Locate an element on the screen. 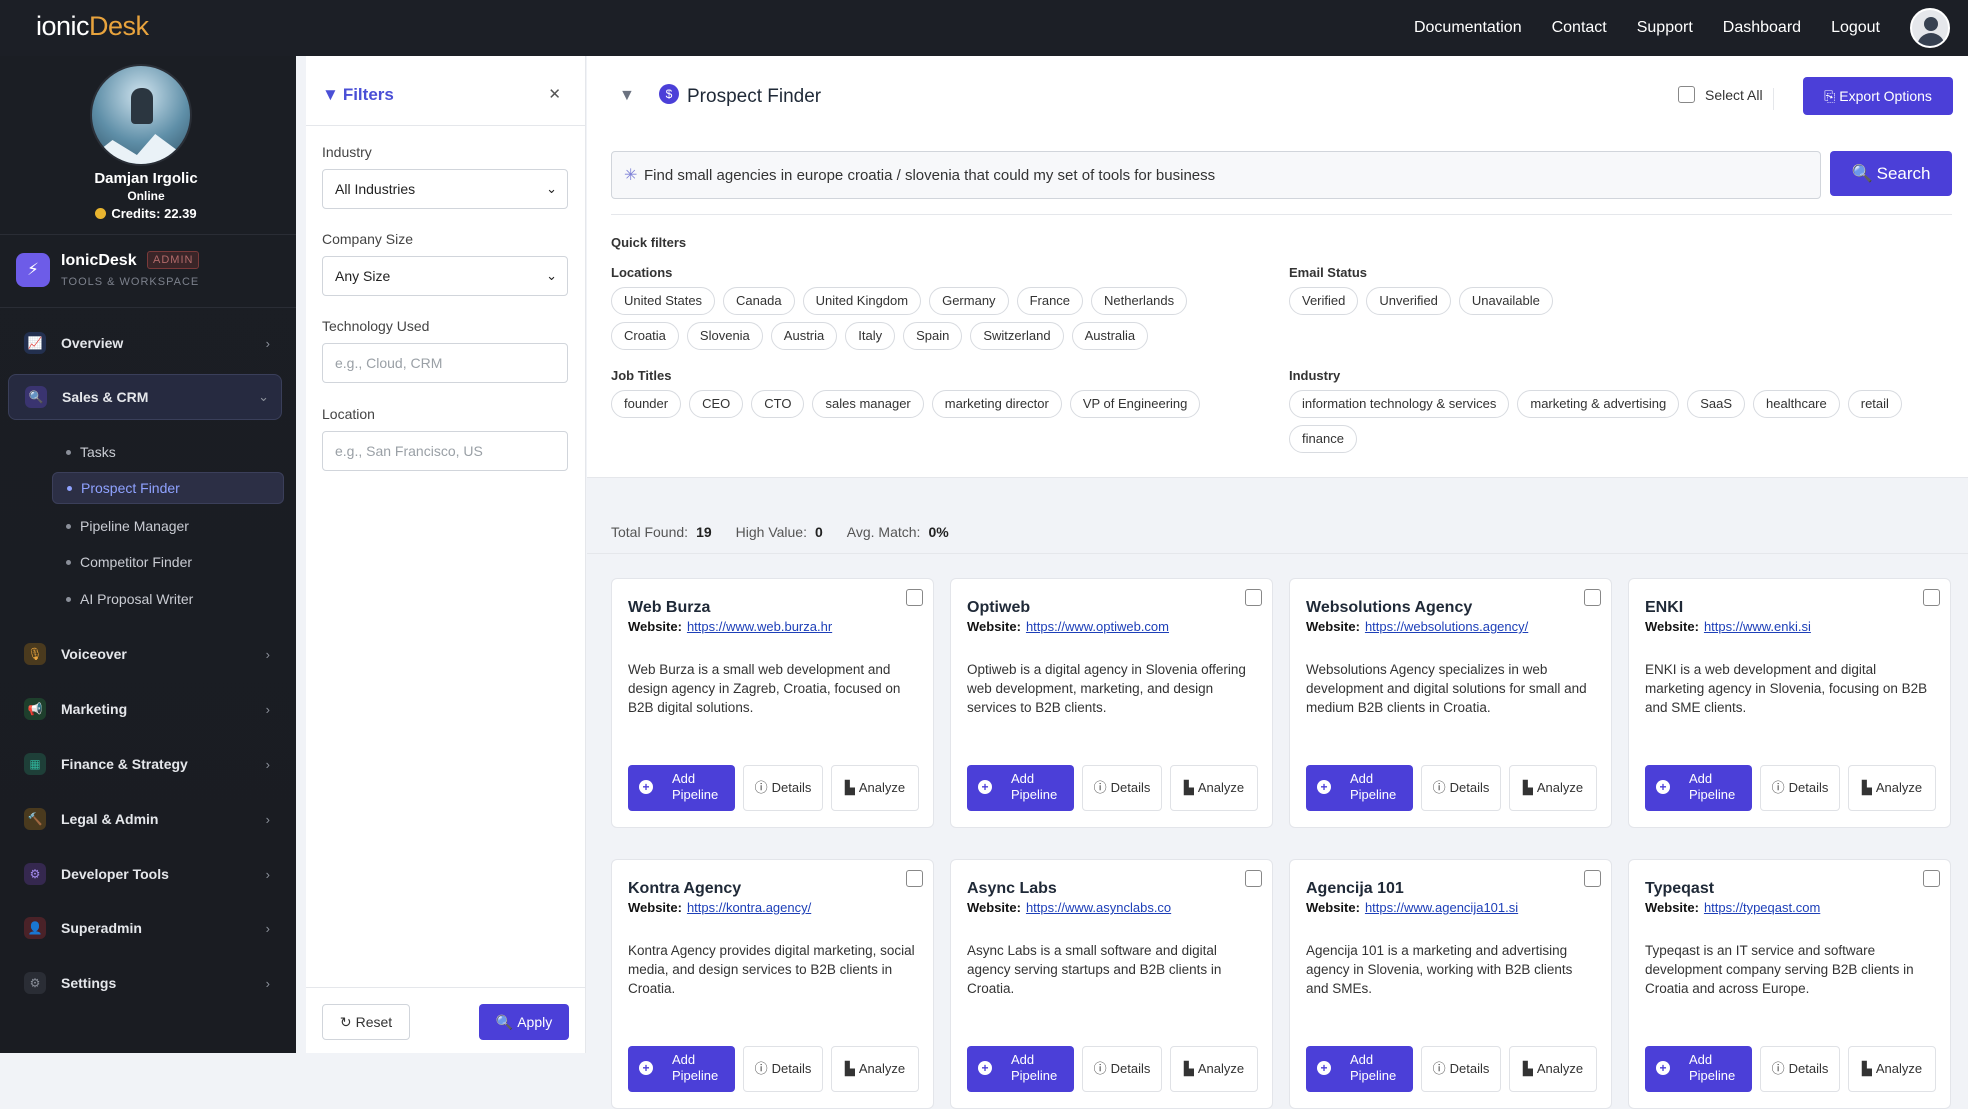 Image resolution: width=1968 pixels, height=1109 pixels. app-logo: ionicDesk is located at coordinates (92, 26).